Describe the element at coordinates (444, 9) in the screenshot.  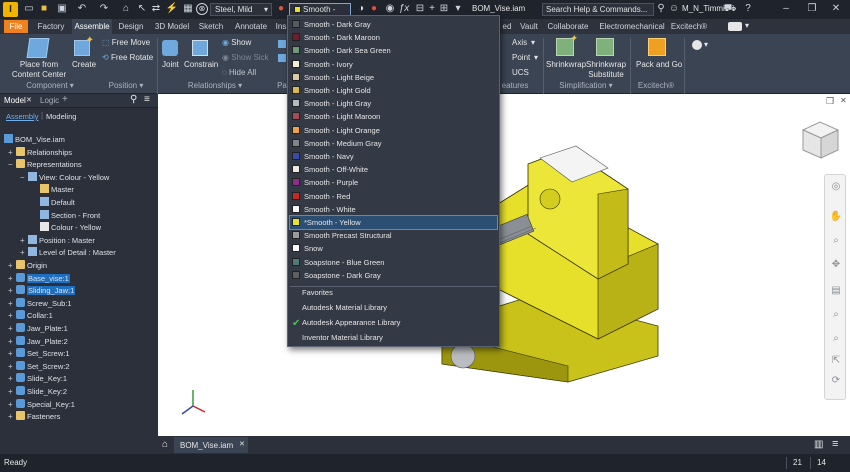
I see `ilogic-icon: ⊞` at that location.